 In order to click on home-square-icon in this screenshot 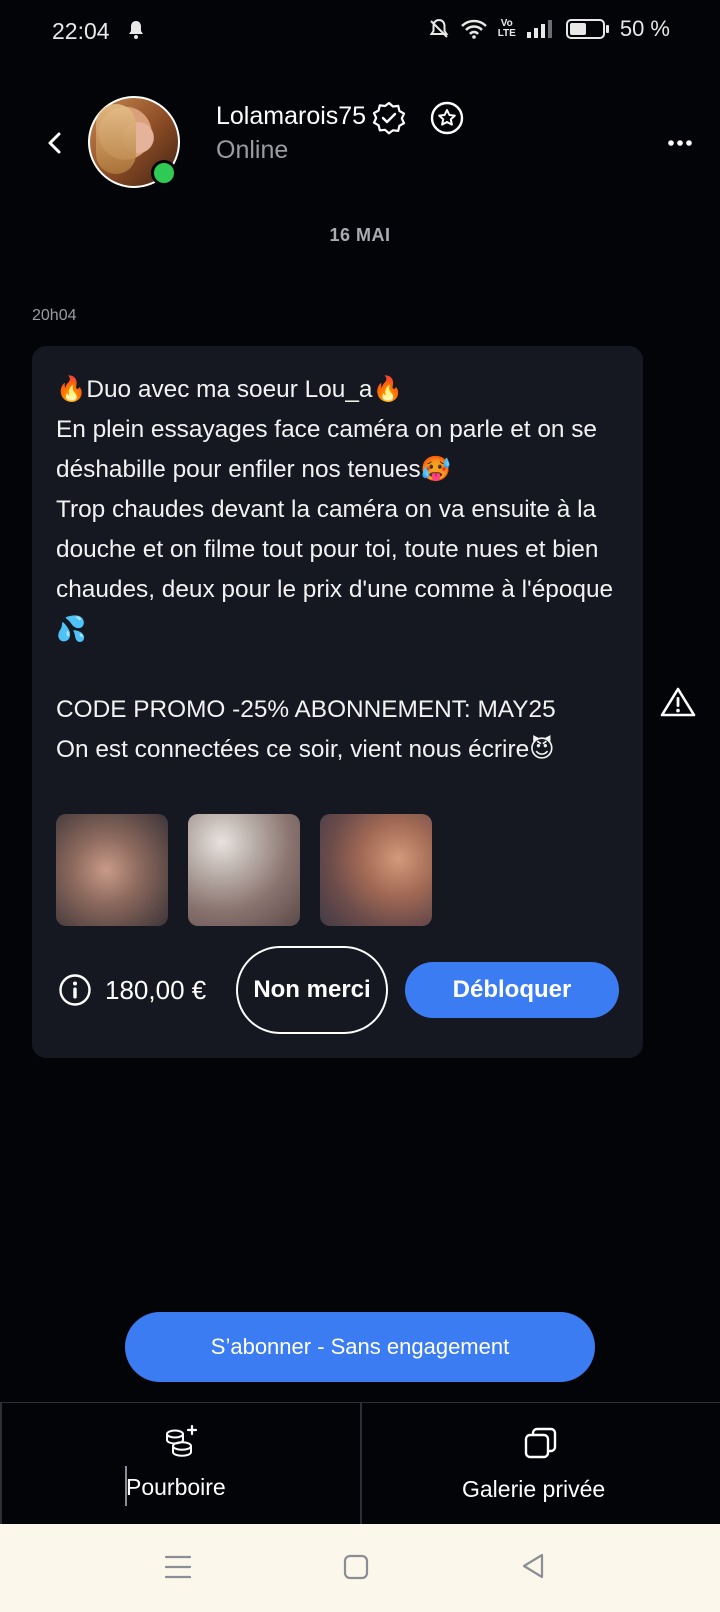, I will do `click(356, 1567)`.